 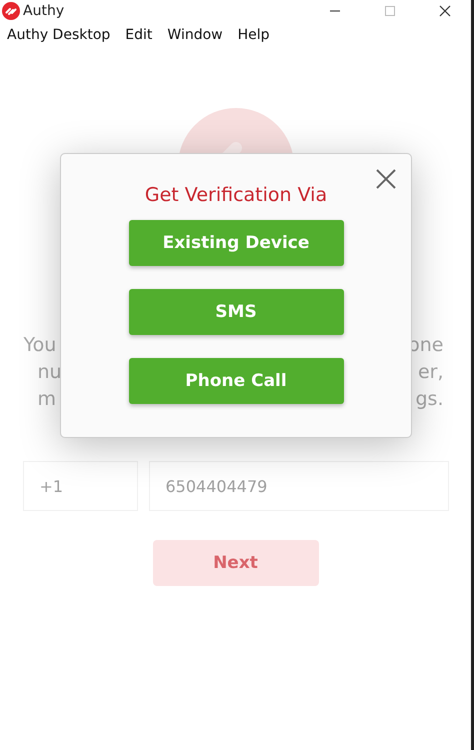 I want to click on intro-text: m, so click(x=47, y=399).